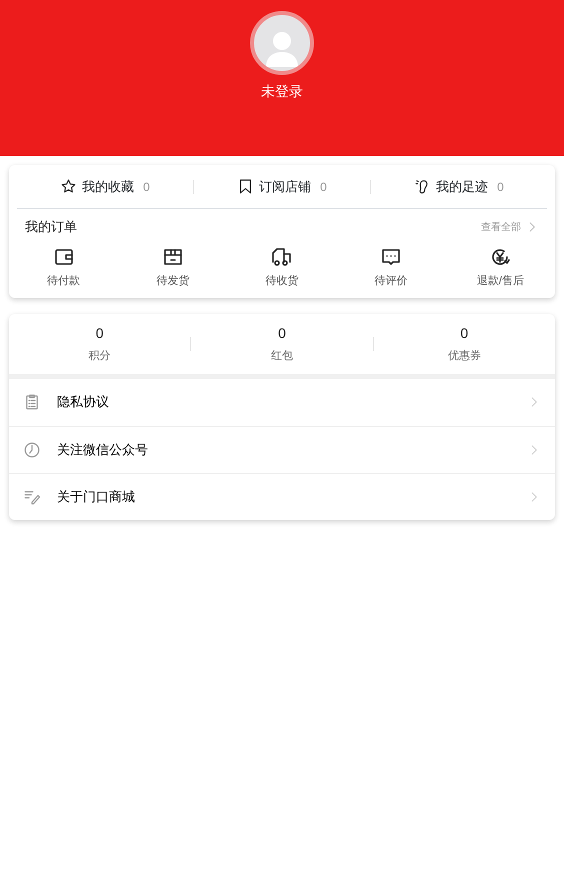 This screenshot has width=564, height=878. Describe the element at coordinates (282, 91) in the screenshot. I see `login-status: 未登录` at that location.